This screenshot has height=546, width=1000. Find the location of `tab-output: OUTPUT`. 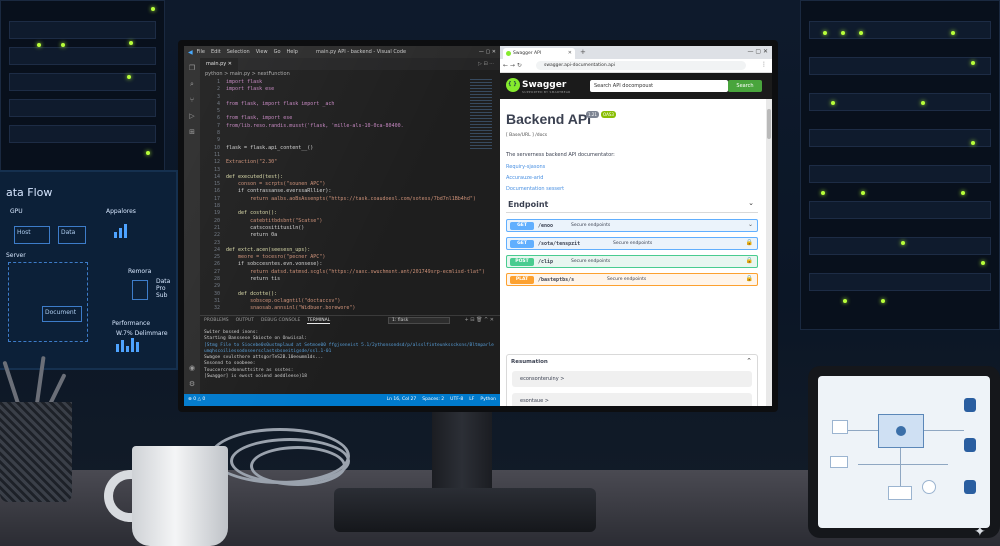

tab-output: OUTPUT is located at coordinates (245, 320).